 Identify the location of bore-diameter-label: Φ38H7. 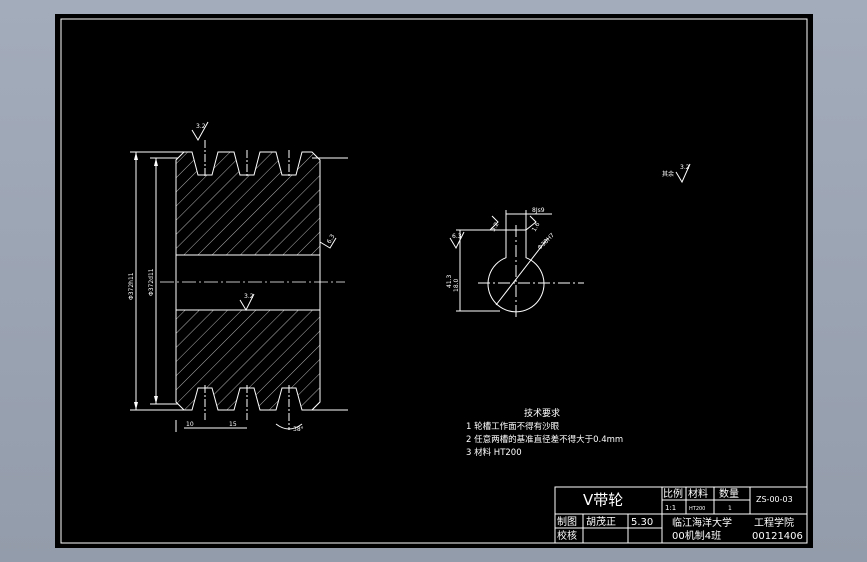
(546, 242).